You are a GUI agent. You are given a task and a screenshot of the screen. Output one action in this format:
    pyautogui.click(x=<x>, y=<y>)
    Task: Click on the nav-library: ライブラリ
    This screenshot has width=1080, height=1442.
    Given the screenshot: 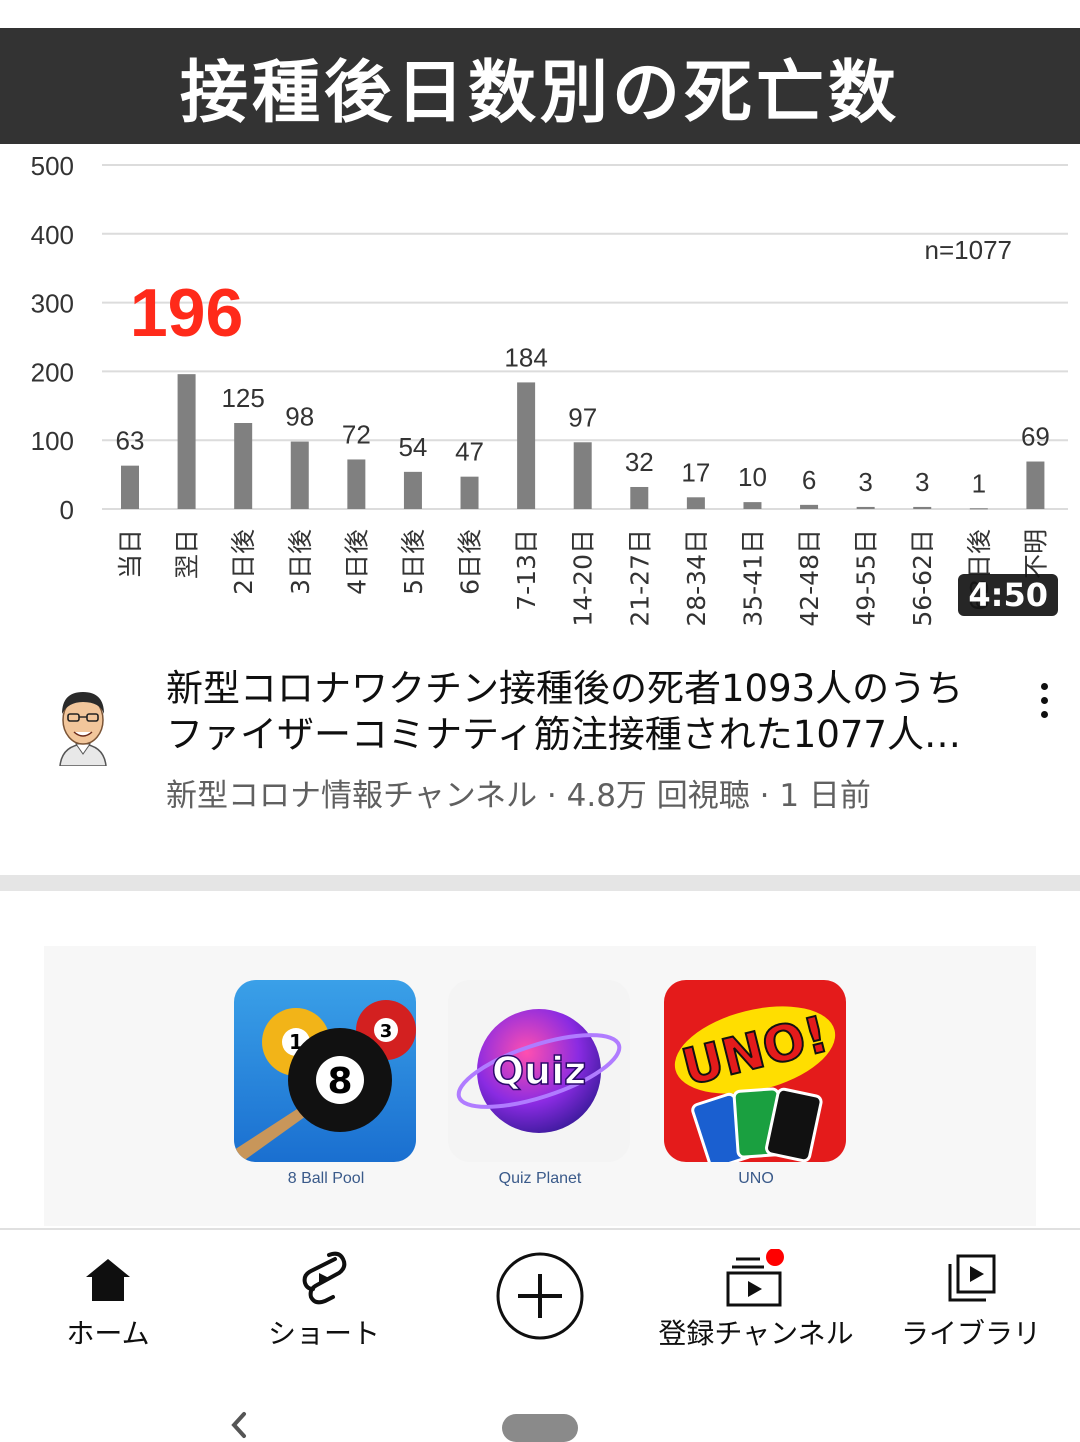 What is the action you would take?
    pyautogui.click(x=971, y=1296)
    